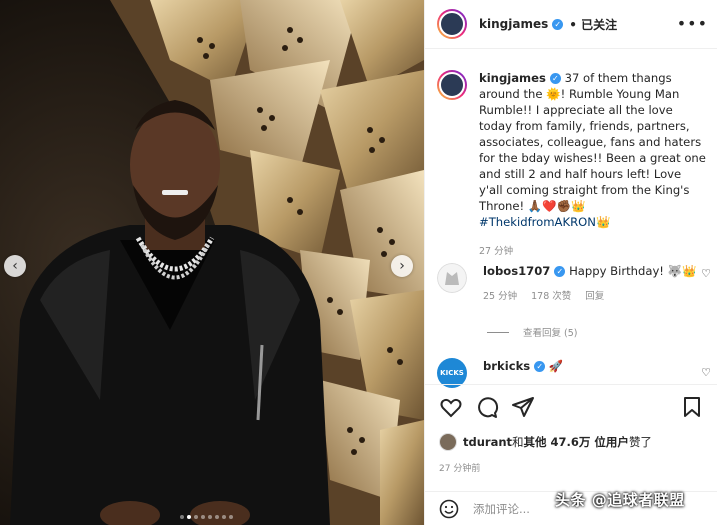 The width and height of the screenshot is (717, 526). What do you see at coordinates (692, 23) in the screenshot?
I see `more-options-icon: •••` at bounding box center [692, 23].